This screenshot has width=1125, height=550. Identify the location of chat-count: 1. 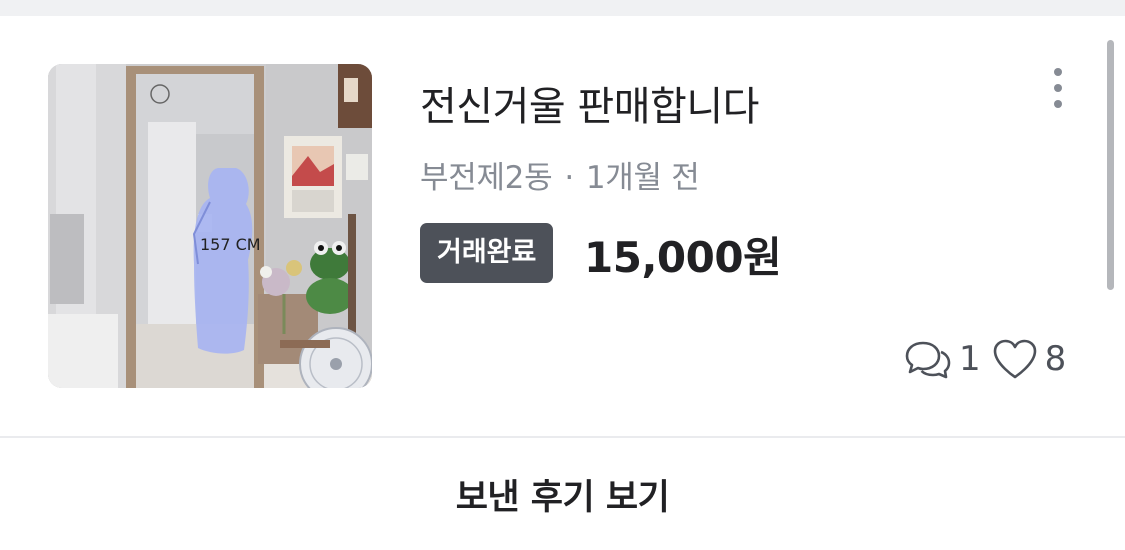
(970, 359).